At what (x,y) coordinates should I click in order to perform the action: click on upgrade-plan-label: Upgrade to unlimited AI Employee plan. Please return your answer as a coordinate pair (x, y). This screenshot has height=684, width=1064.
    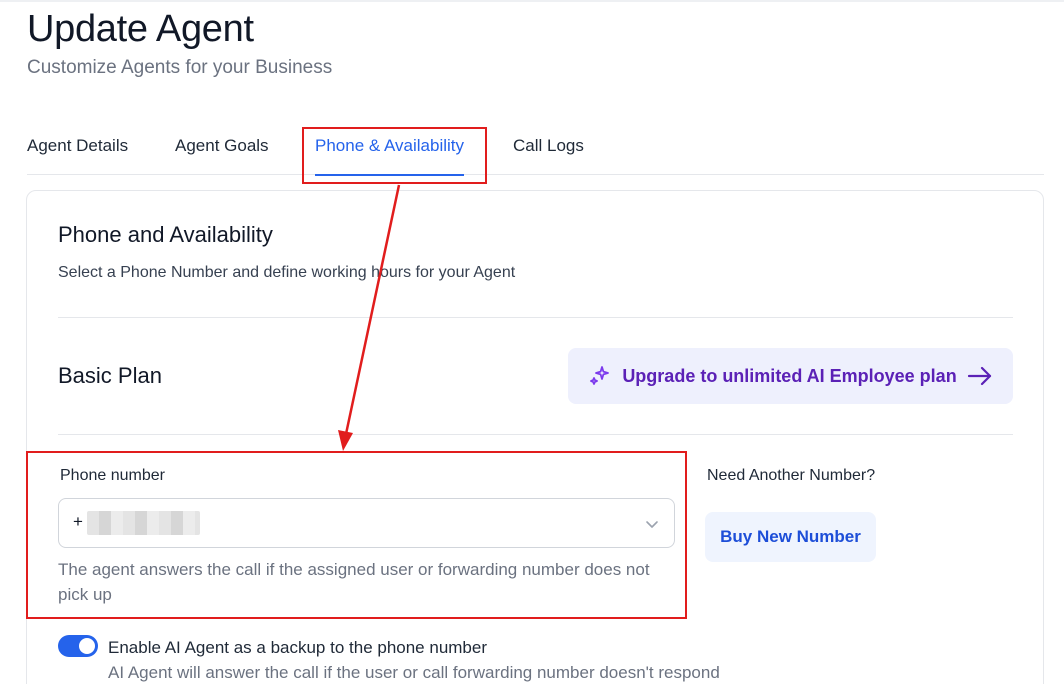
    Looking at the image, I should click on (789, 375).